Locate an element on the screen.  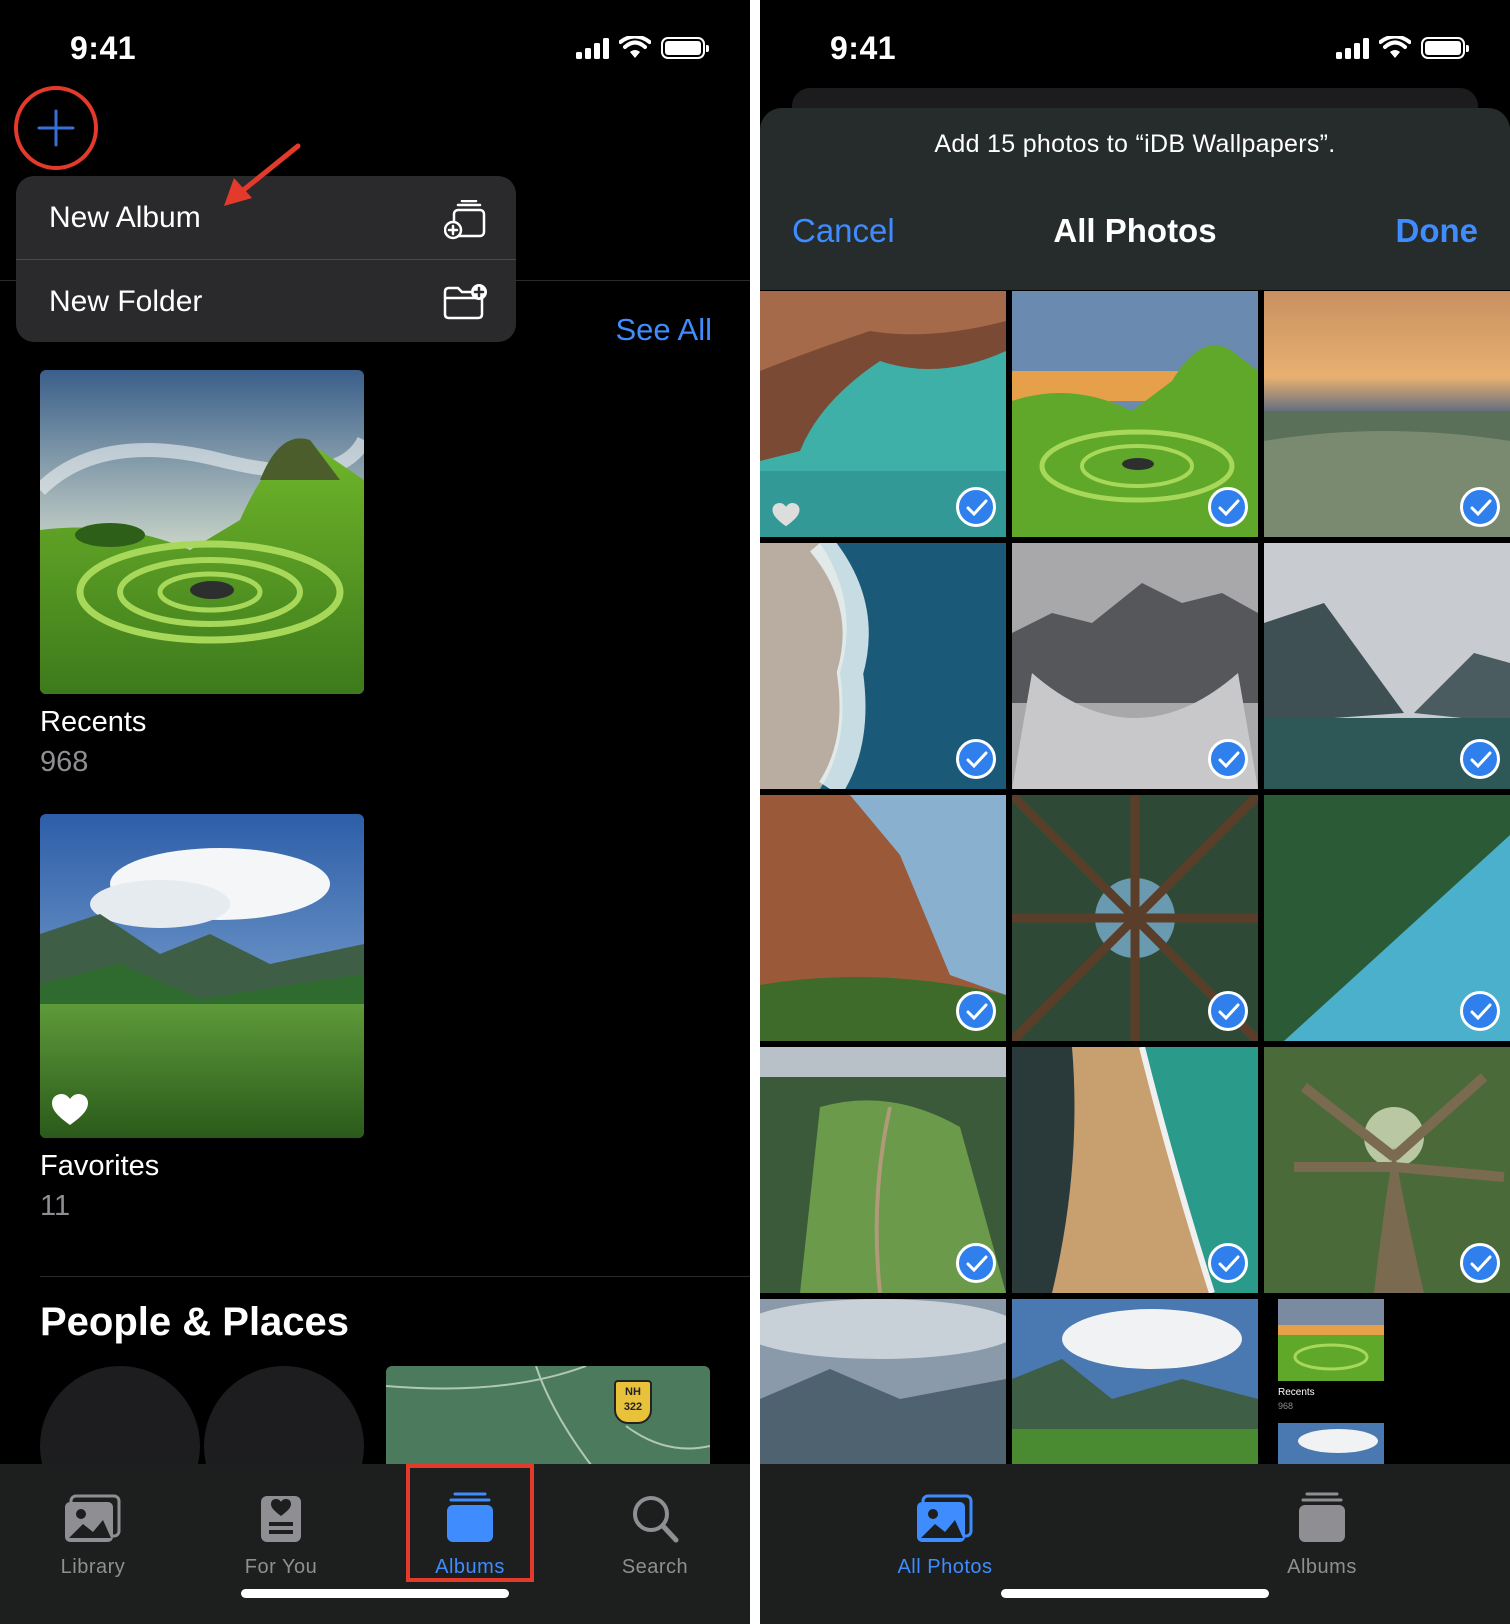
highway-badge: NH 322 is located at coordinates (633, 1402).